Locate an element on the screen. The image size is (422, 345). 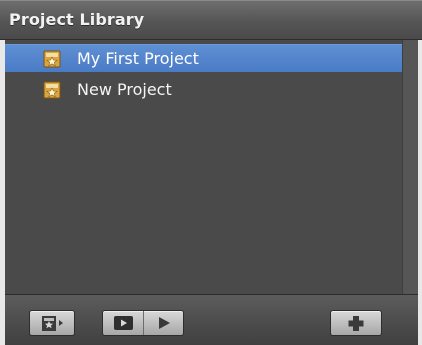
project-row-my-first-project: My First Project is located at coordinates (203, 58).